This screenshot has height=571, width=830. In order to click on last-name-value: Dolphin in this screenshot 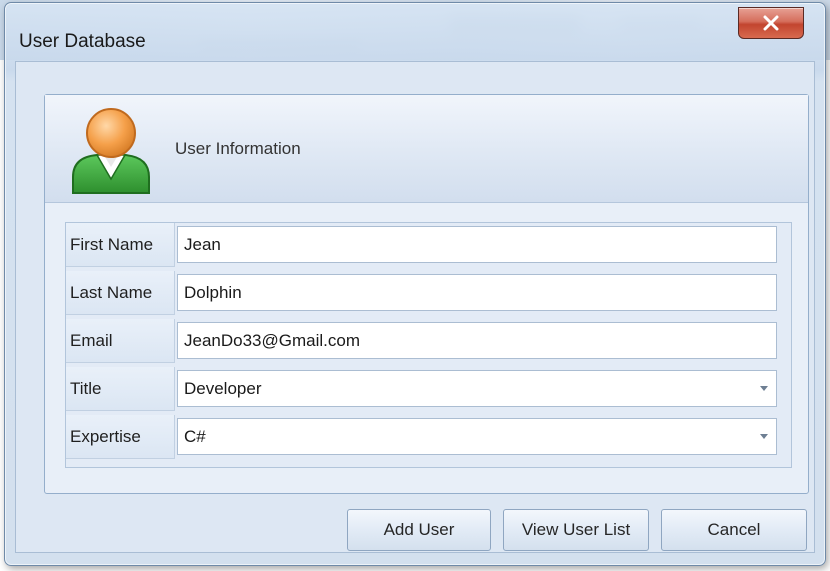, I will do `click(213, 292)`.